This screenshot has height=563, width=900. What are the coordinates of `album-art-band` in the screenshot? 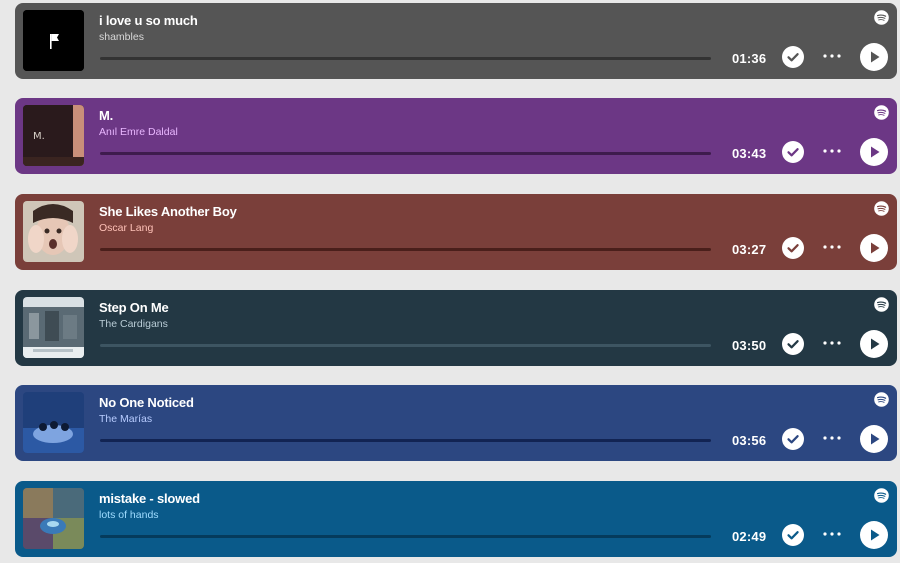 It's located at (53, 422).